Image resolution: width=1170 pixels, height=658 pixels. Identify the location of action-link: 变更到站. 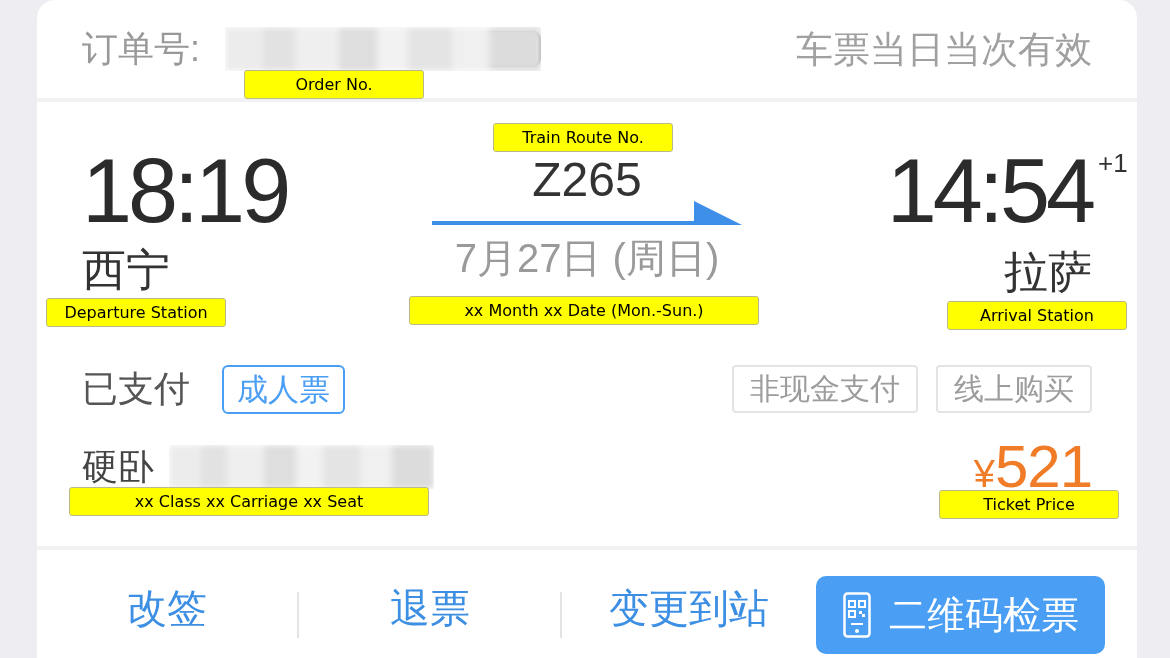
(689, 608).